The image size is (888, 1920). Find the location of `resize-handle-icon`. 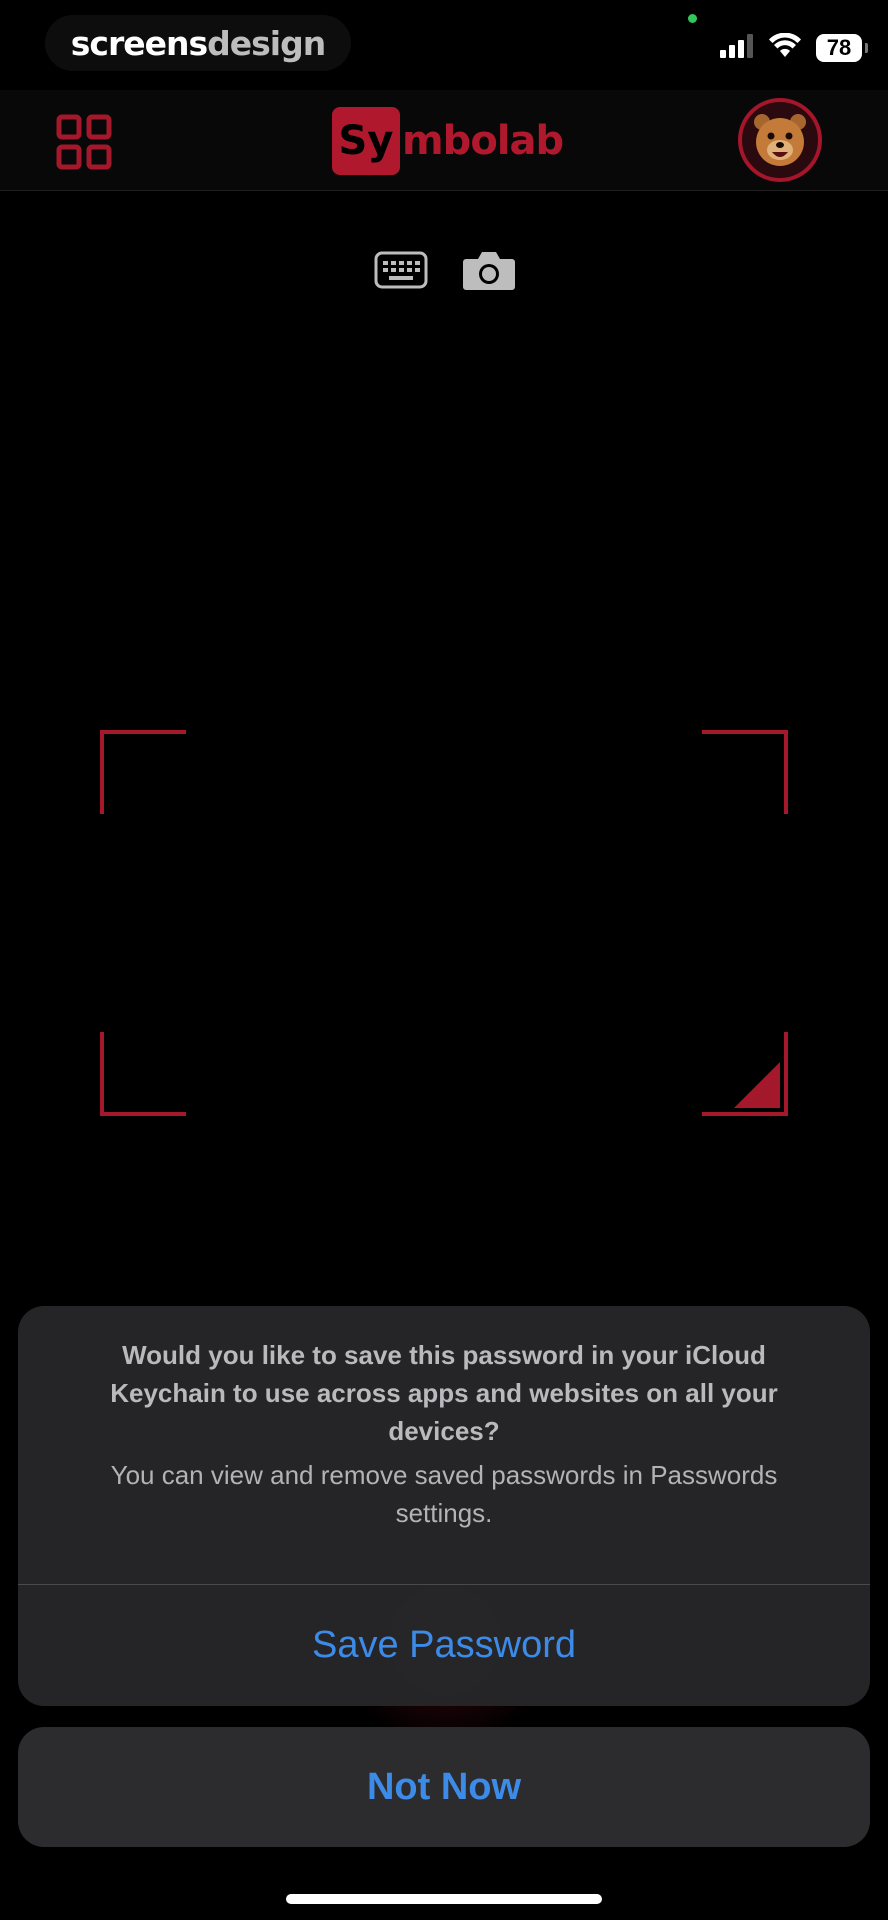

resize-handle-icon is located at coordinates (757, 1085).